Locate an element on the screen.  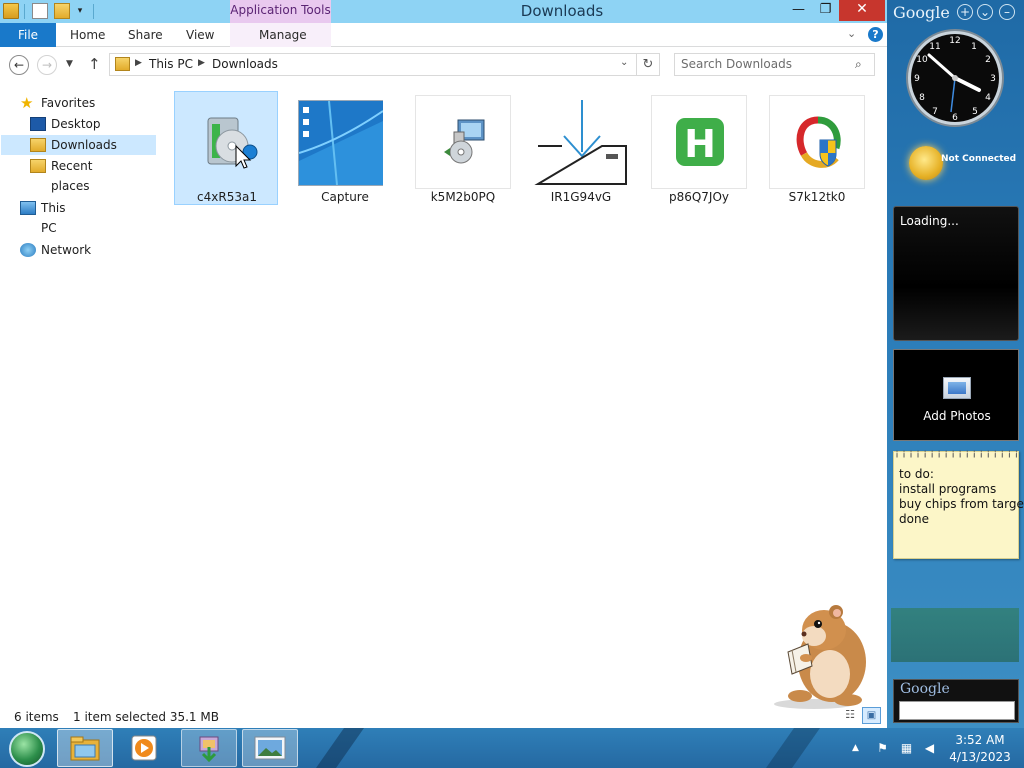
hamster-reading-book-image is located at coordinates (820, 655).